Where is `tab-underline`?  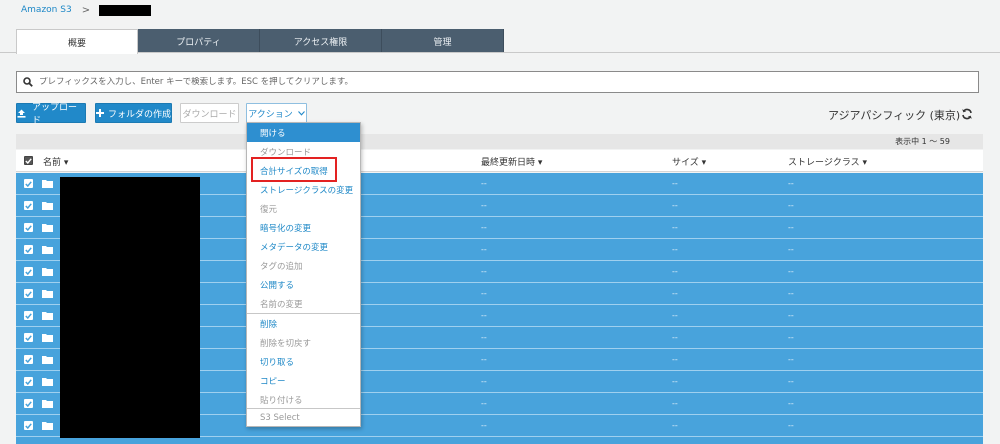 tab-underline is located at coordinates (500, 52).